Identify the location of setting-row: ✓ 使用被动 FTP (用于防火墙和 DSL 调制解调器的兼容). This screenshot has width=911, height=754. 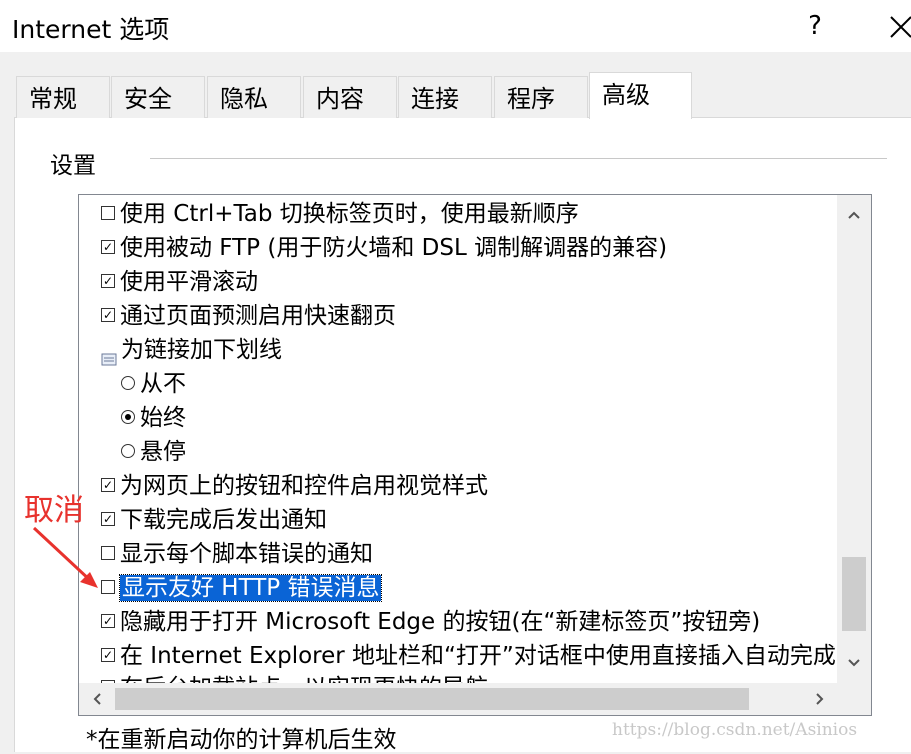
(384, 248).